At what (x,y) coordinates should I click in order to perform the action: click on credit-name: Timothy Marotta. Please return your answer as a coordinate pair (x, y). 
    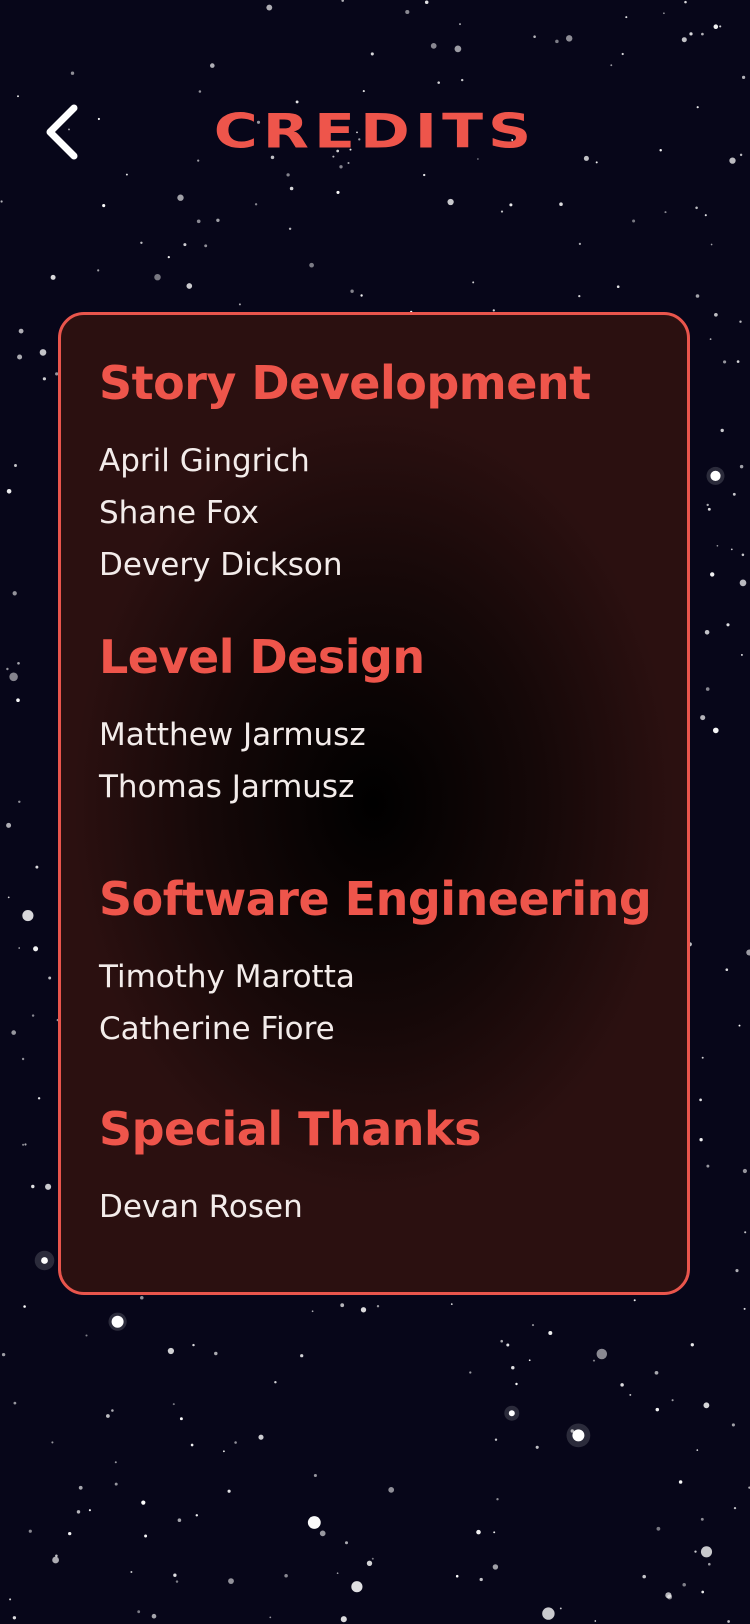
    Looking at the image, I should click on (227, 977).